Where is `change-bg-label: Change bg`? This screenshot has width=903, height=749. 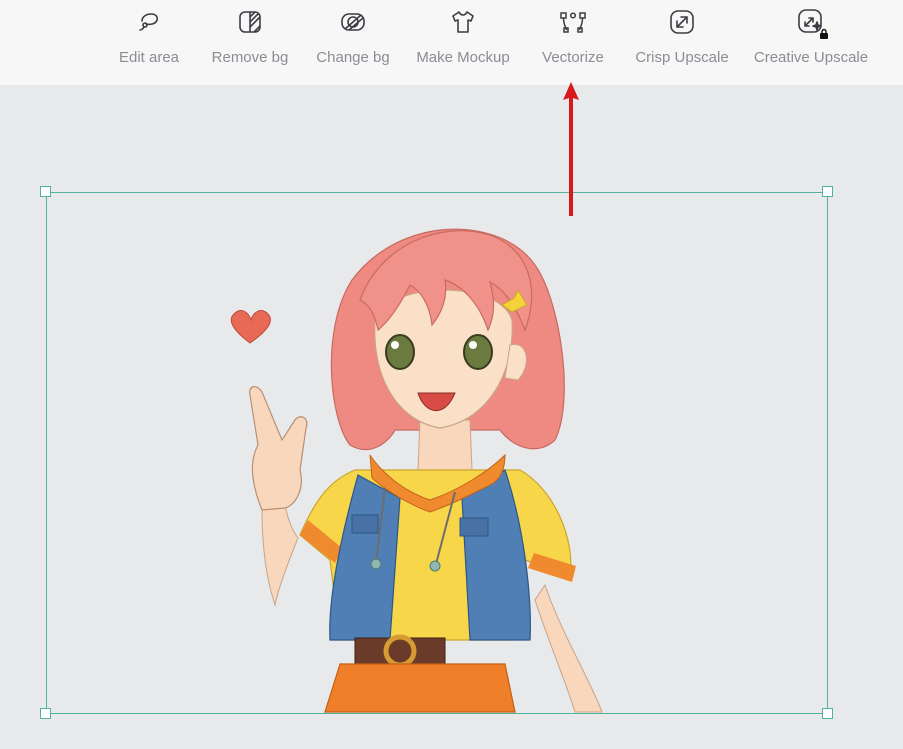 change-bg-label: Change bg is located at coordinates (353, 57).